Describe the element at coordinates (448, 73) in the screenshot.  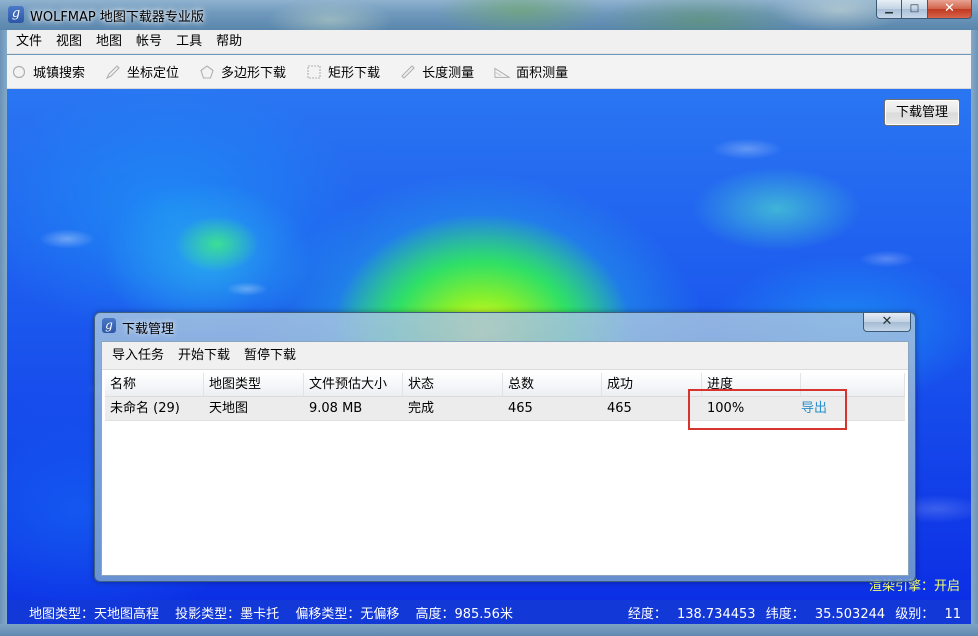
I see `tool-label: 长度测量` at that location.